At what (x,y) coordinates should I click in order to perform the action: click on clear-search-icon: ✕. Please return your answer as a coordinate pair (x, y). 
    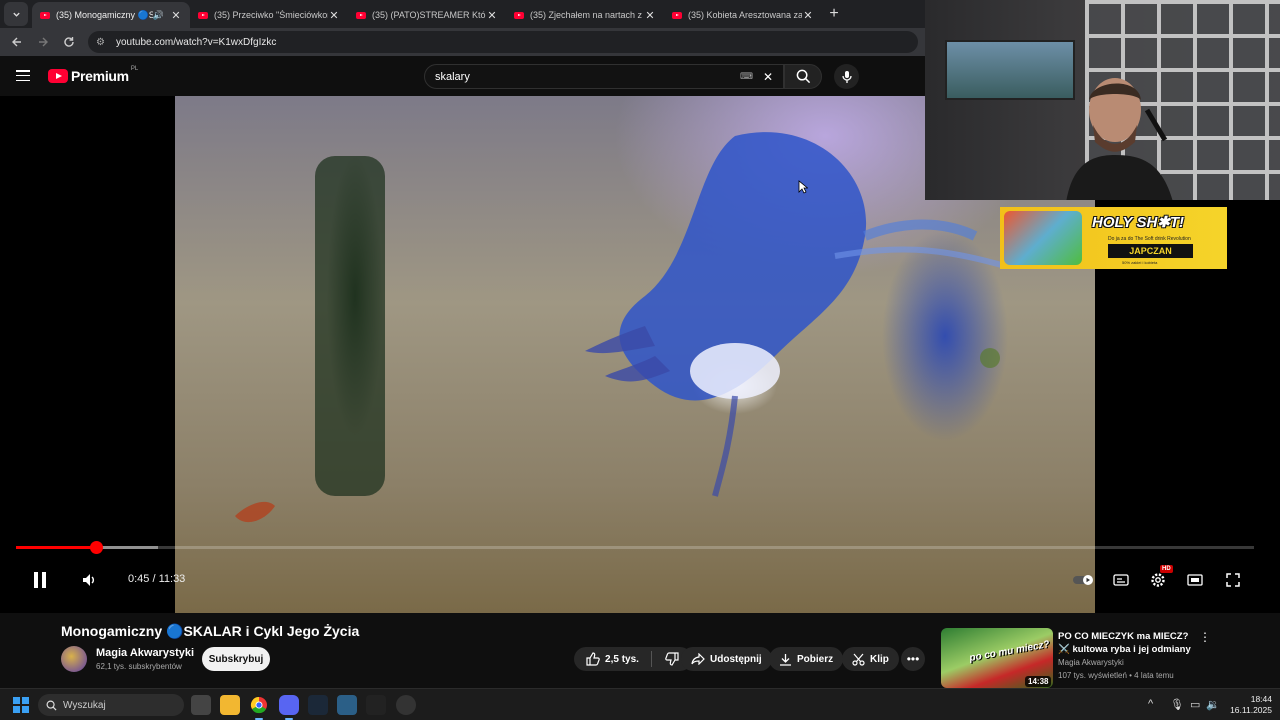
    Looking at the image, I should click on (768, 77).